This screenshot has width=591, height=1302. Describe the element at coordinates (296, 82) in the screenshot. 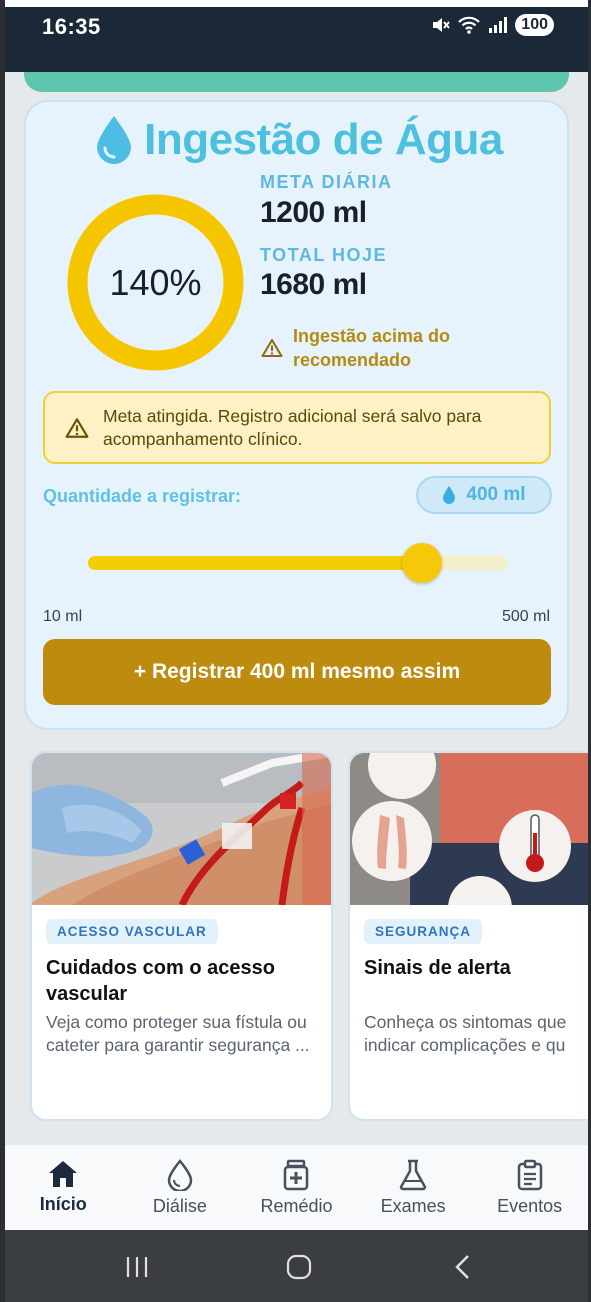

I see `previous-card-bottom` at that location.